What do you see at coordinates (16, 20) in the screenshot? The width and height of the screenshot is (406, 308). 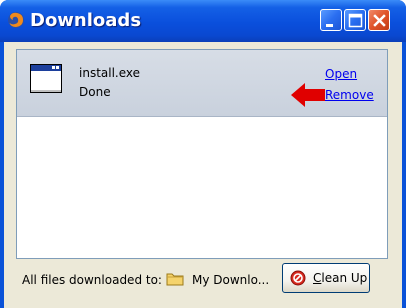 I see `firefox-icon` at bounding box center [16, 20].